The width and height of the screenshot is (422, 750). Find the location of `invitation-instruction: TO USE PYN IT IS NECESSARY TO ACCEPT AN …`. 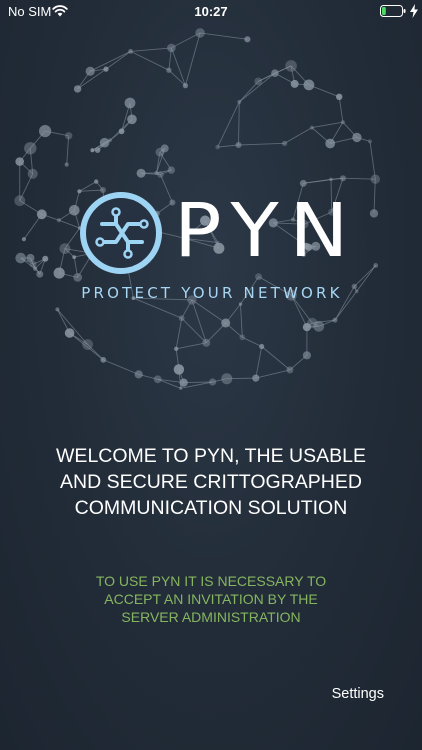

invitation-instruction: TO USE PYN IT IS NECESSARY TO ACCEPT AN … is located at coordinates (211, 599).